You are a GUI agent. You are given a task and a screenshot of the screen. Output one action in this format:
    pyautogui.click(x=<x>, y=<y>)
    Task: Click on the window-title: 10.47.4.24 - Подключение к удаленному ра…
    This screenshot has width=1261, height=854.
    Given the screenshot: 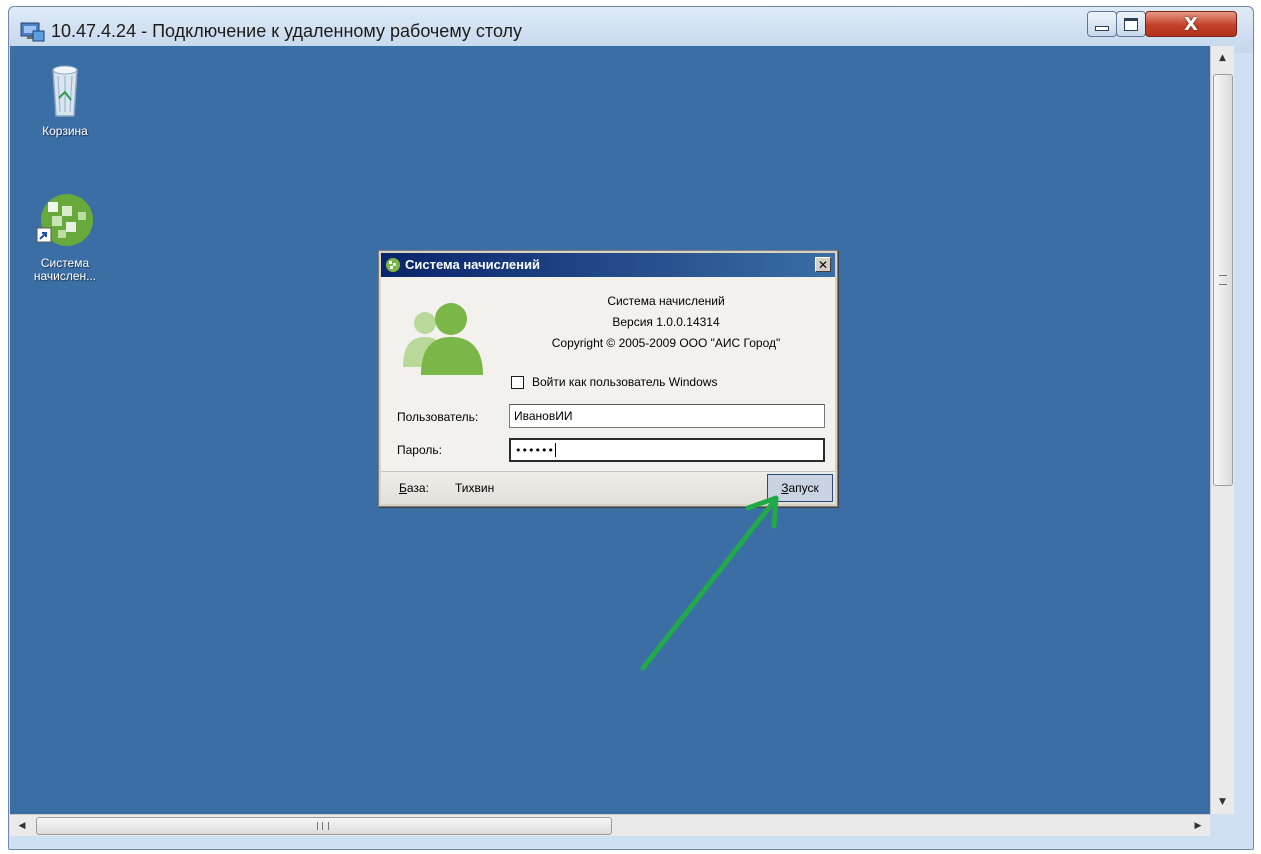 What is the action you would take?
    pyautogui.click(x=287, y=31)
    